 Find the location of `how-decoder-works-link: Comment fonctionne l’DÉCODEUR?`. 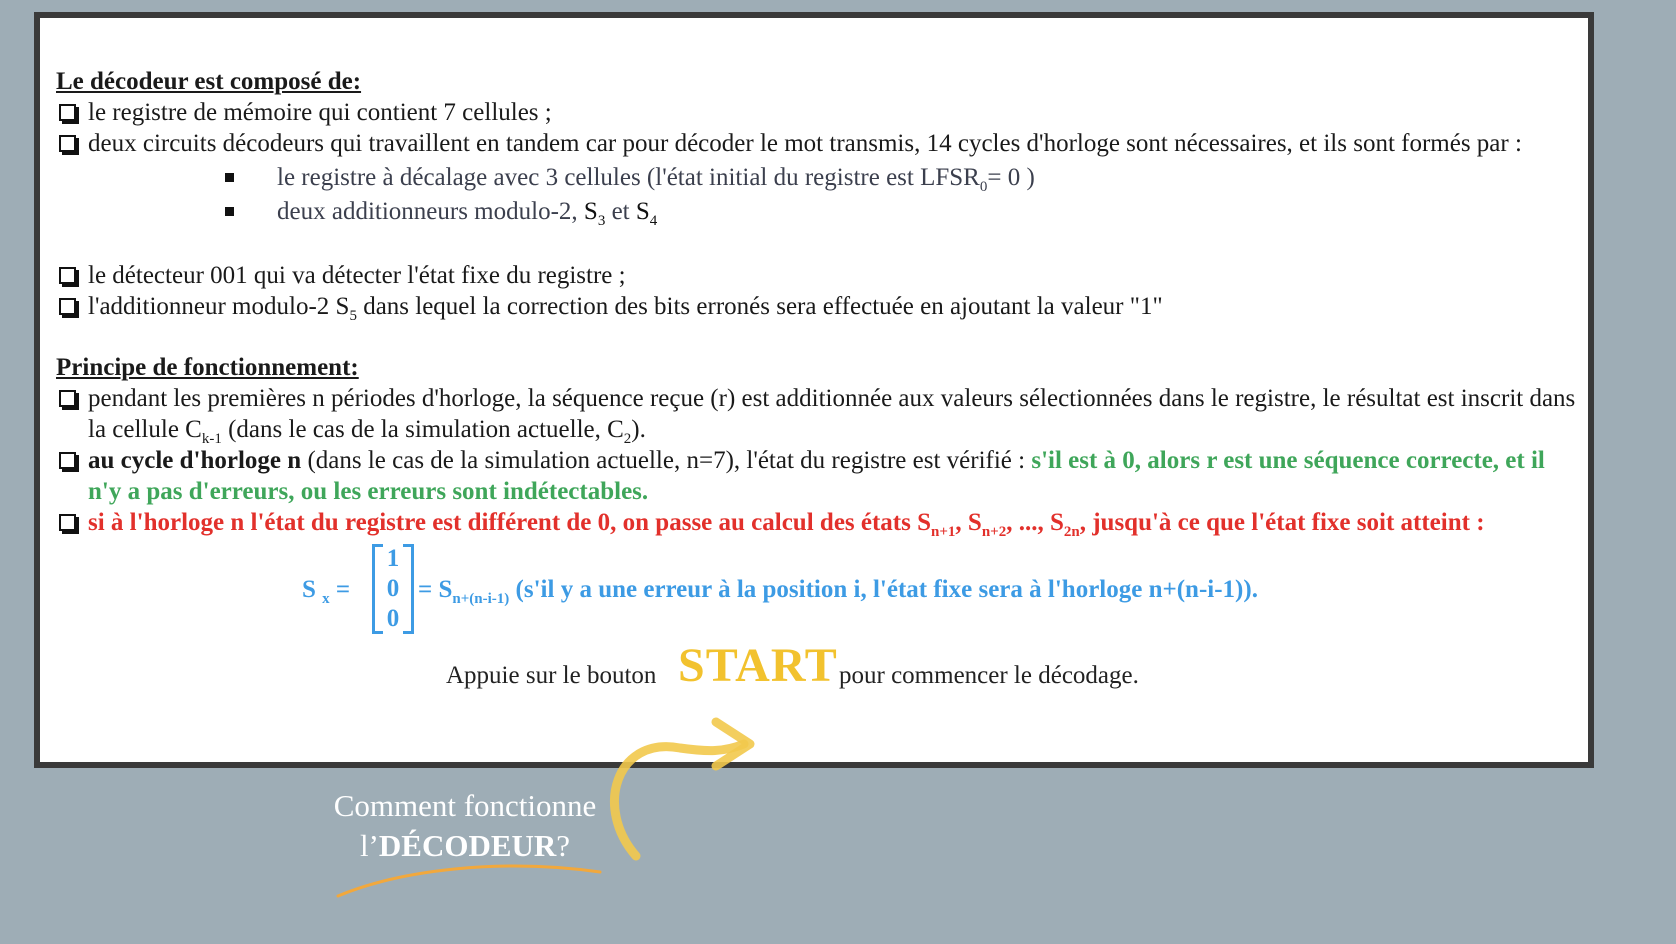

how-decoder-works-link: Comment fonctionne l’DÉCODEUR? is located at coordinates (465, 826).